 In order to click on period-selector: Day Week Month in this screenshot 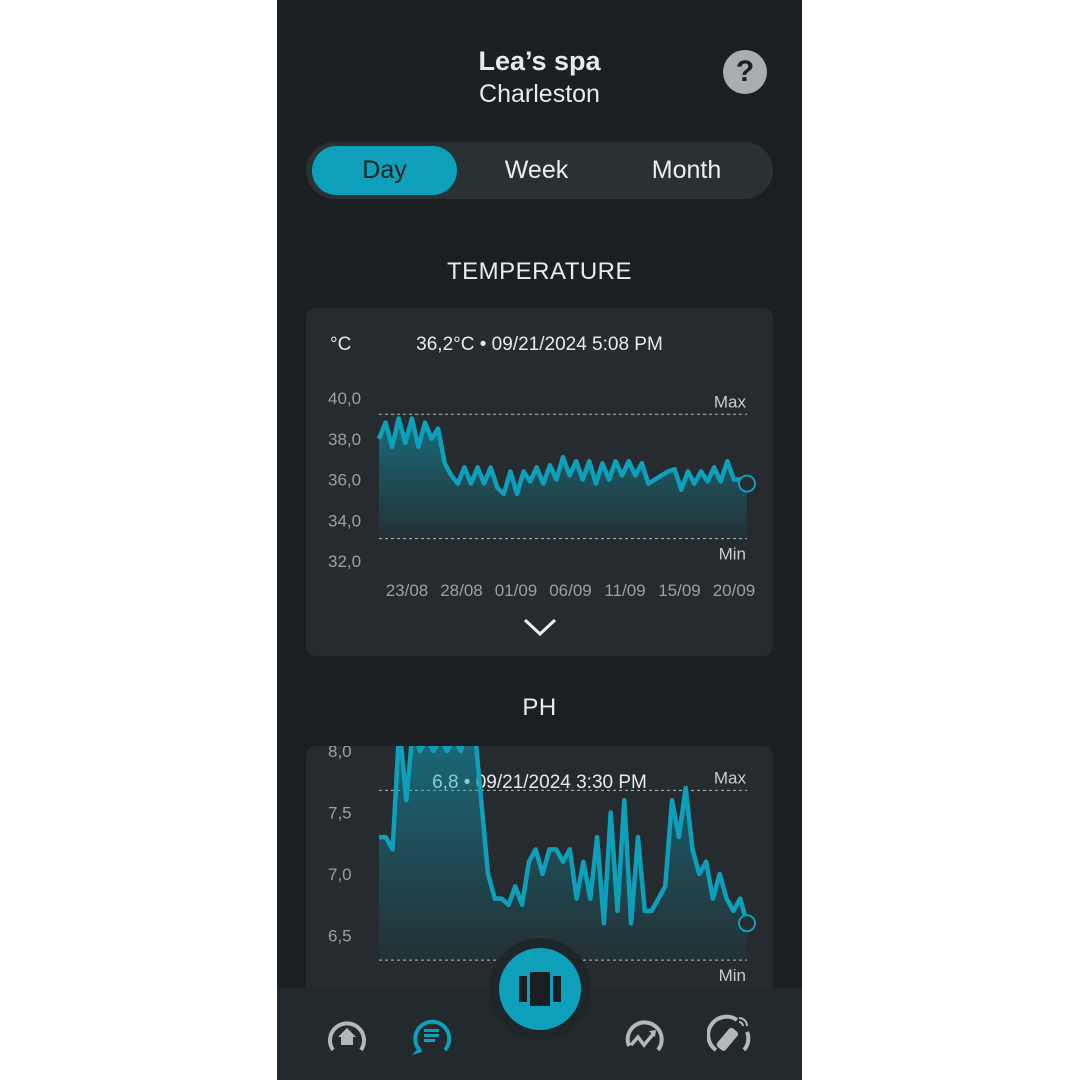, I will do `click(539, 170)`.